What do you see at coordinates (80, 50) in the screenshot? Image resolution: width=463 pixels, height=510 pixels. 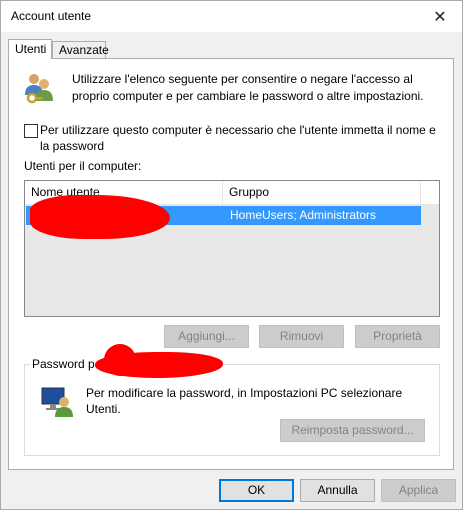 I see `tab-avanzate: Avanzate` at bounding box center [80, 50].